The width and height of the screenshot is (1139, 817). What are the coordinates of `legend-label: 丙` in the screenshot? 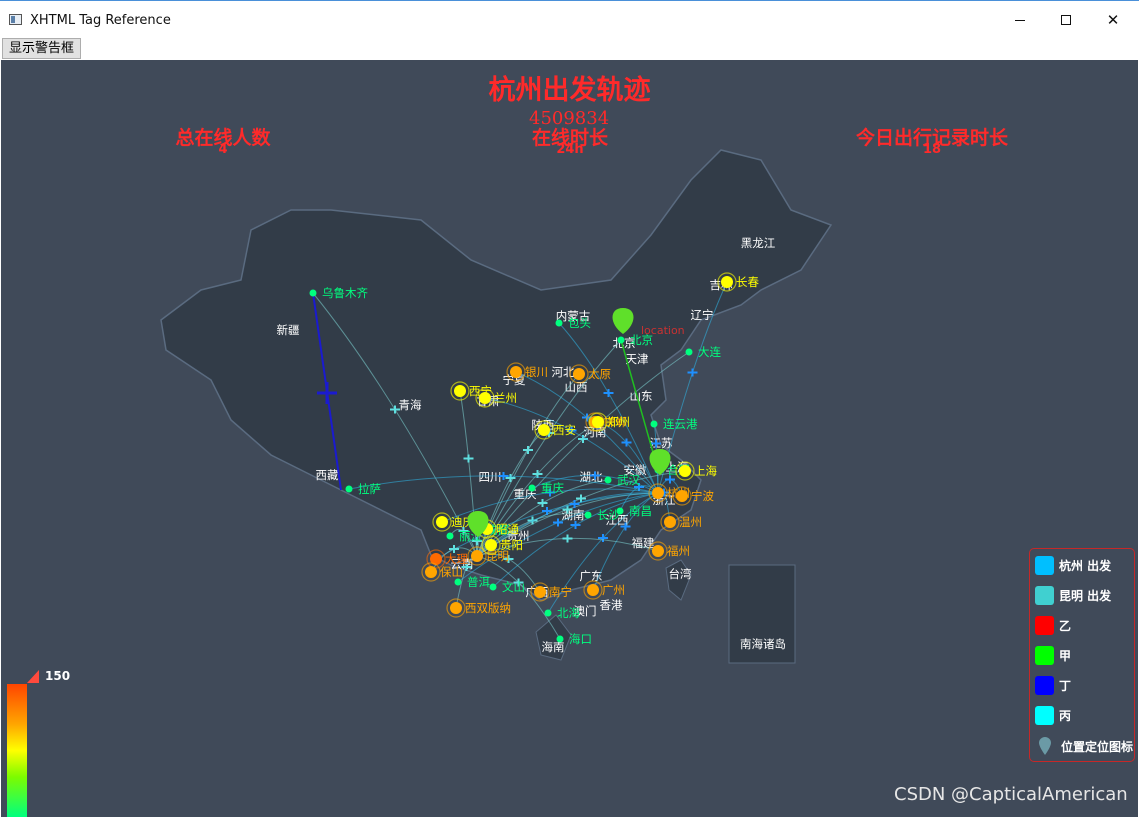 It's located at (1065, 715).